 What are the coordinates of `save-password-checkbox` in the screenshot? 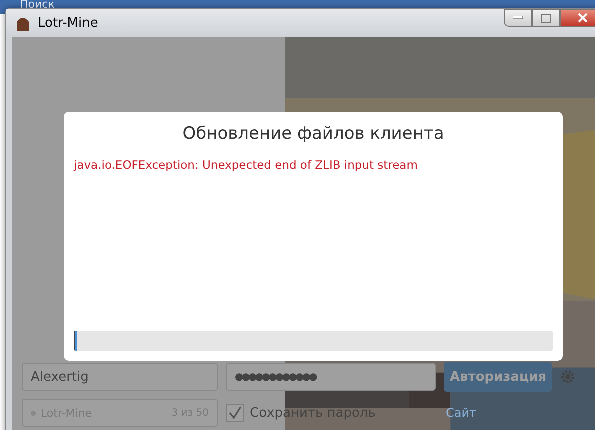 It's located at (235, 413).